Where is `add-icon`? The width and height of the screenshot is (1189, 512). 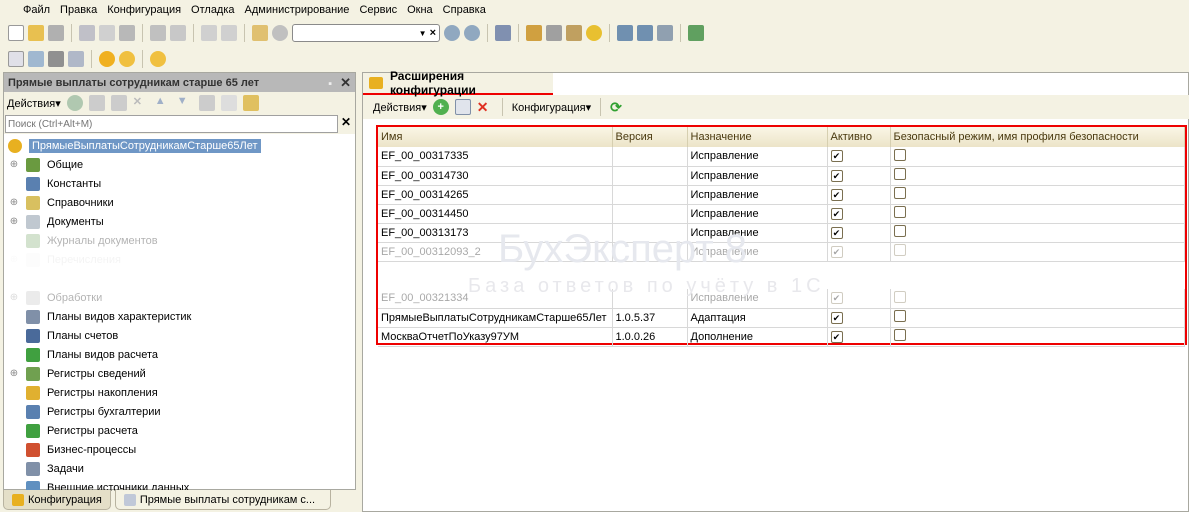
add-icon is located at coordinates (74, 103).